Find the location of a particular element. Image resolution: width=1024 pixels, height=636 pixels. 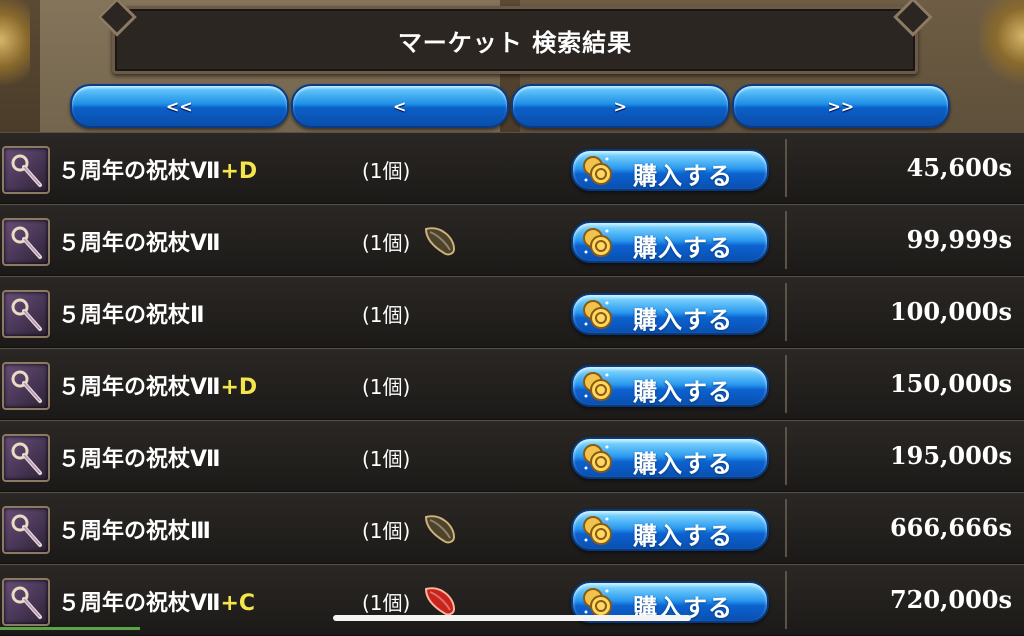

page-title: マーケット 検索結果 is located at coordinates (515, 42).